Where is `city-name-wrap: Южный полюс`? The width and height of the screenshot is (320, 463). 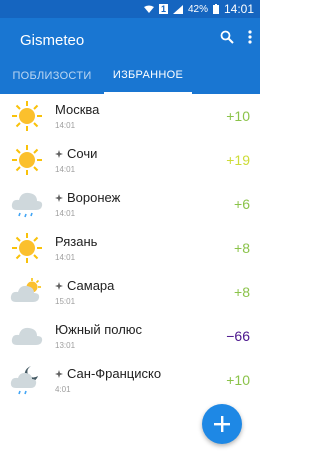
city-name-wrap: Южный полюс is located at coordinates (98, 329).